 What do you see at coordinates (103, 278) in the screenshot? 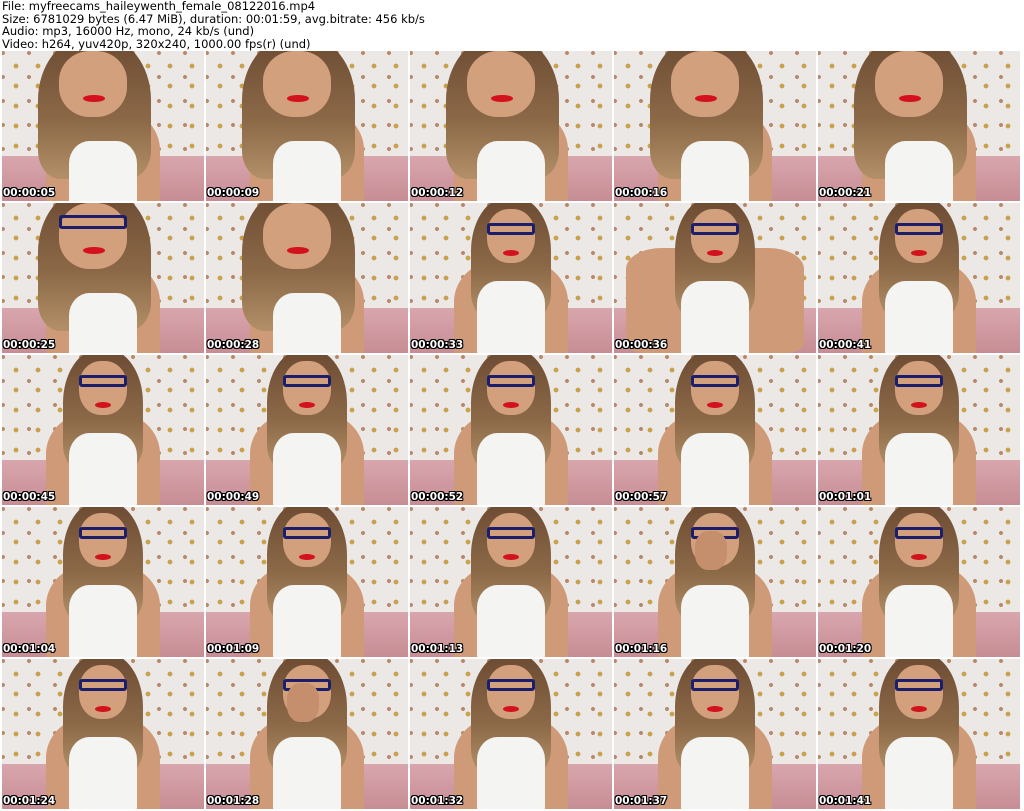
I see `video-frame-thumbnail: 00:00:25` at bounding box center [103, 278].